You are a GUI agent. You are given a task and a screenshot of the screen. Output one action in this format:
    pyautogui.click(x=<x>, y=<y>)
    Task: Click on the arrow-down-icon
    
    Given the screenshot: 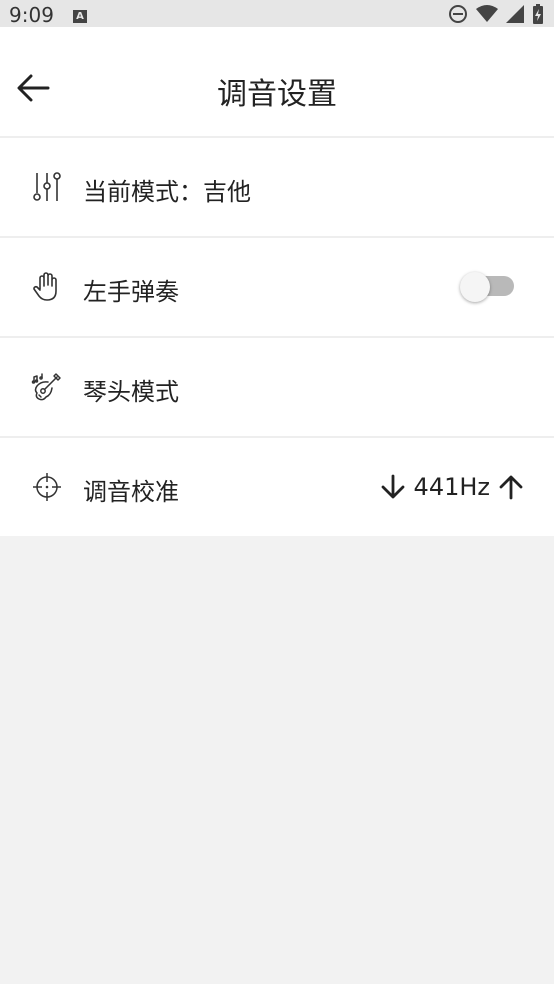 What is the action you would take?
    pyautogui.click(x=393, y=487)
    